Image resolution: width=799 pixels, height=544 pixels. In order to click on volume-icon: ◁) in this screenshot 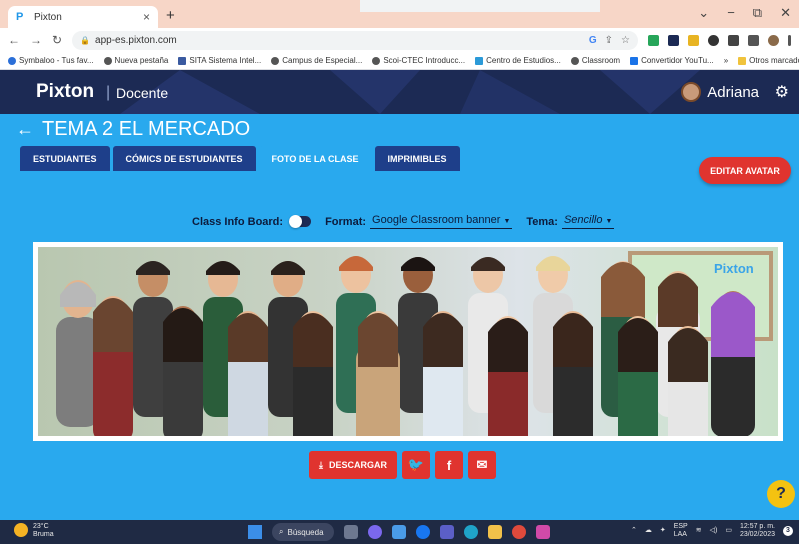, I will do `click(714, 531)`.